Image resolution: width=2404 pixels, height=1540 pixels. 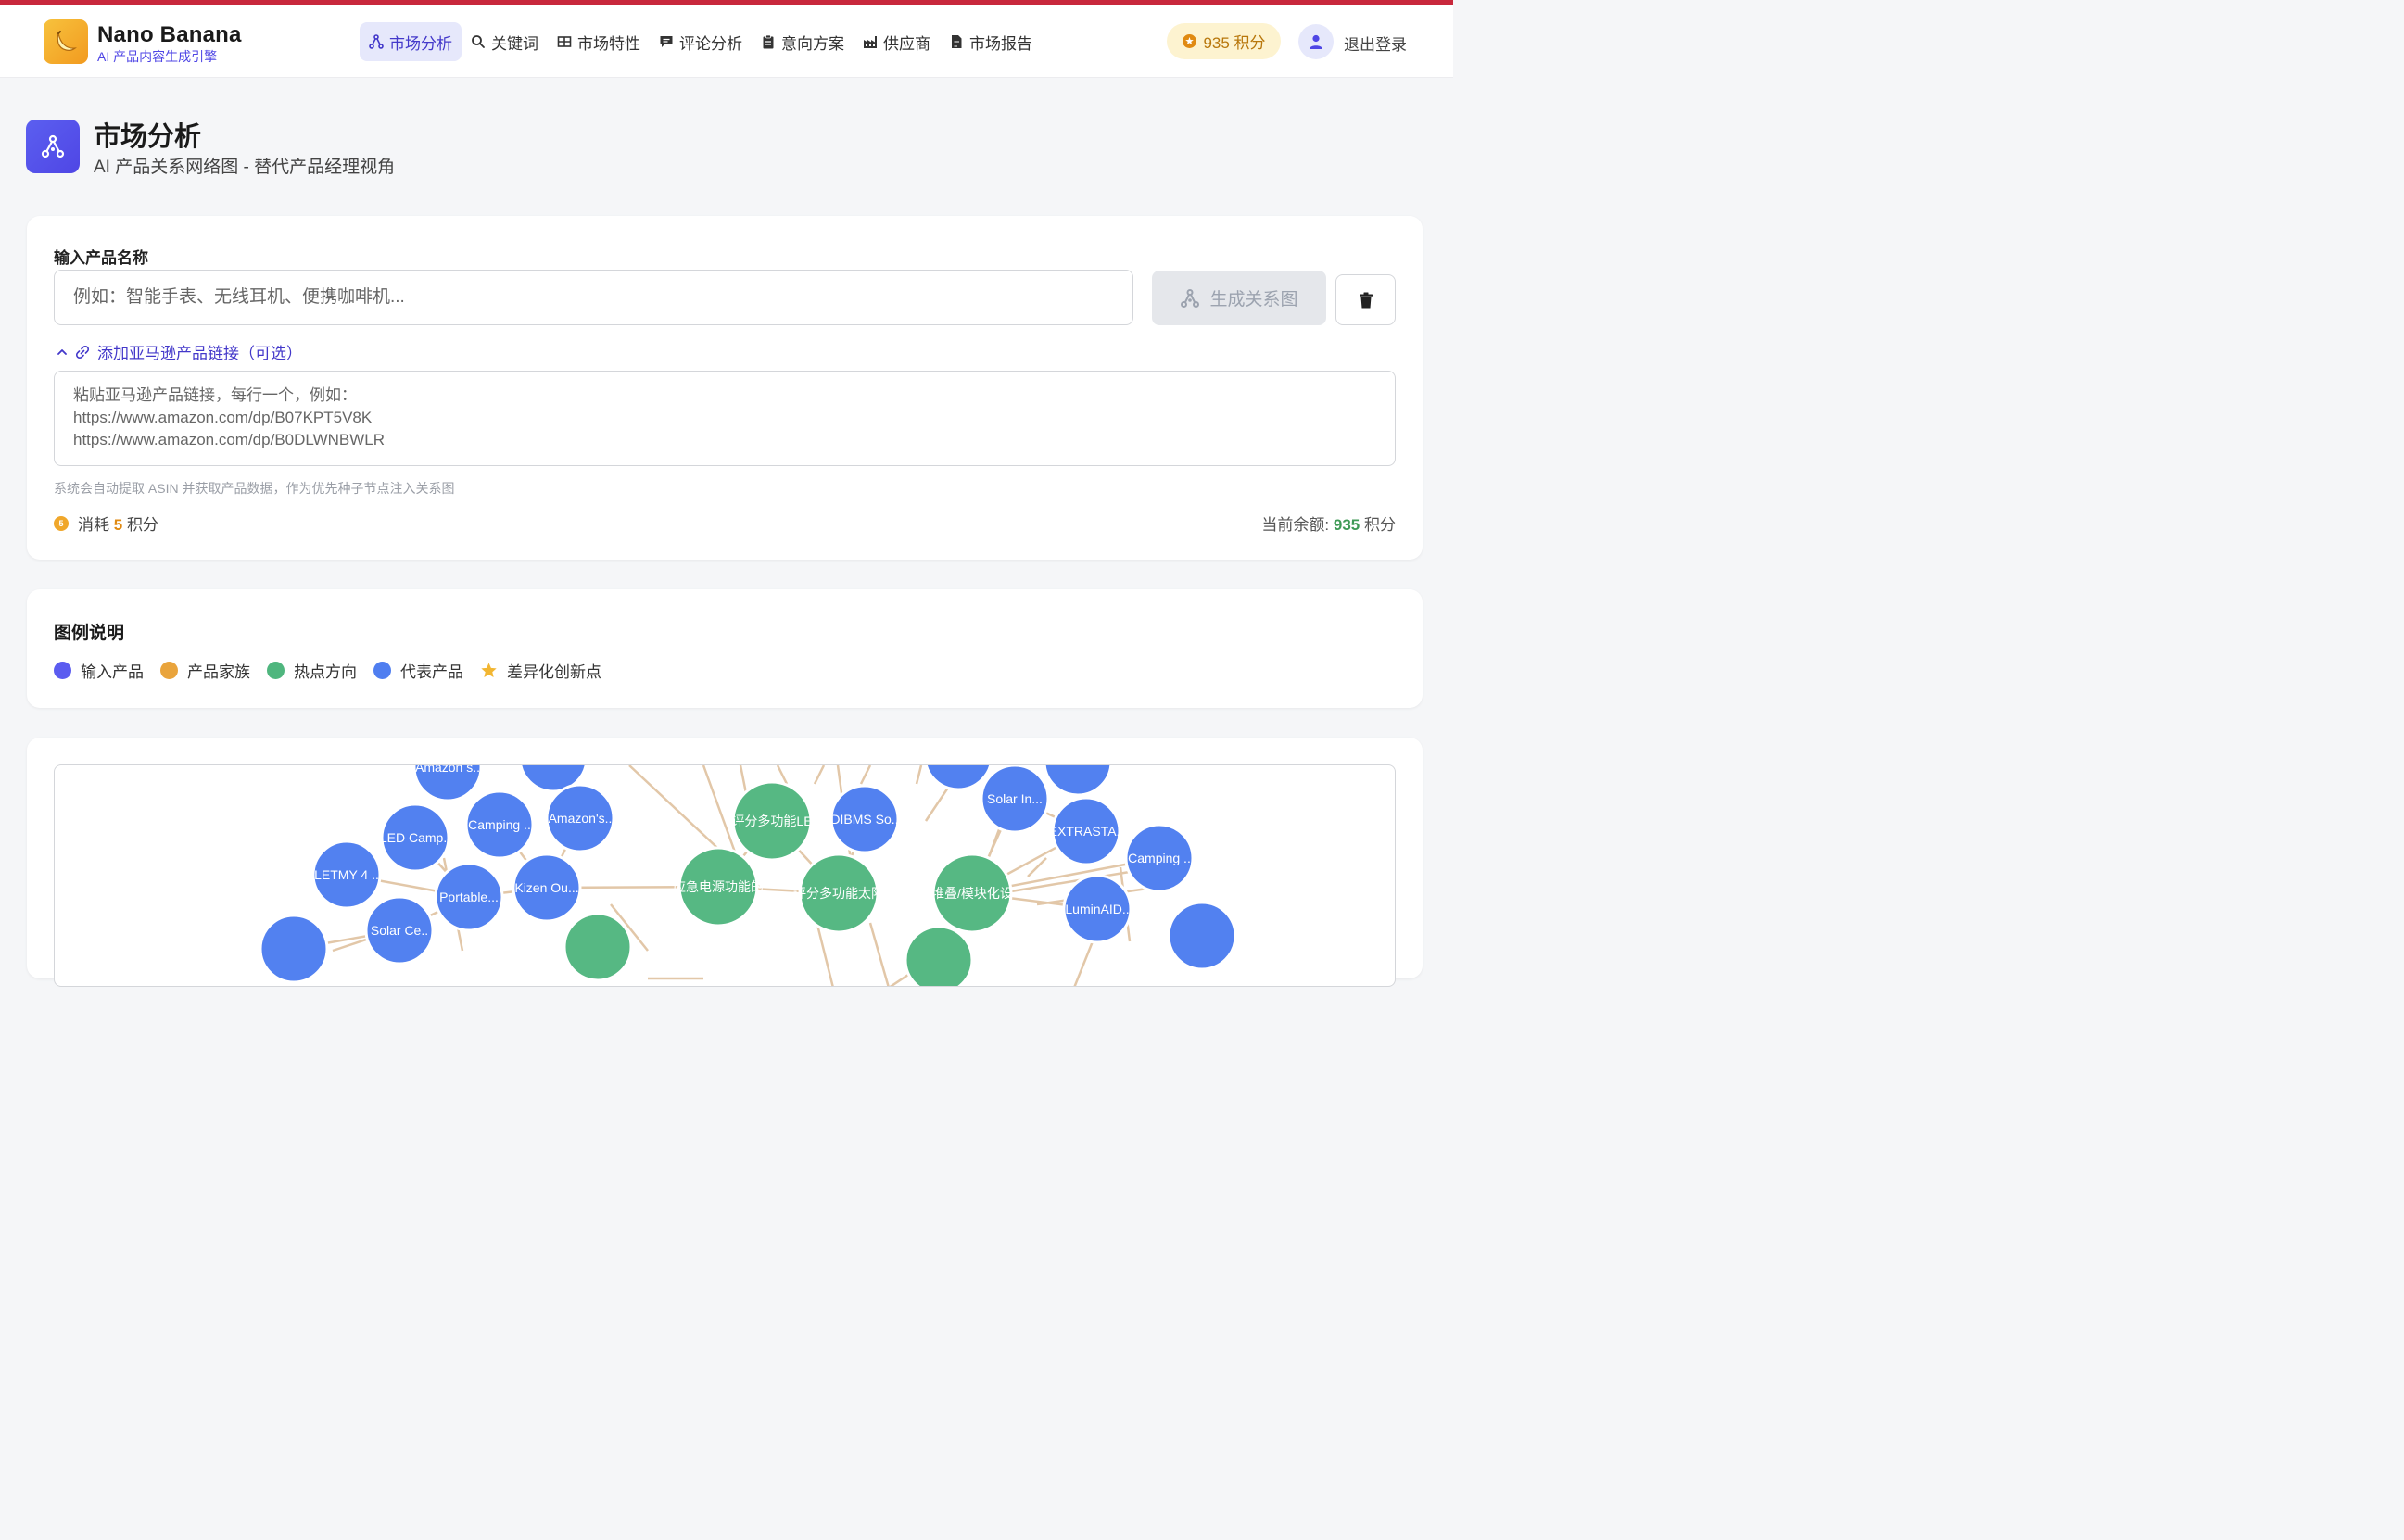 What do you see at coordinates (1316, 41) in the screenshot?
I see `user-avatar-icon` at bounding box center [1316, 41].